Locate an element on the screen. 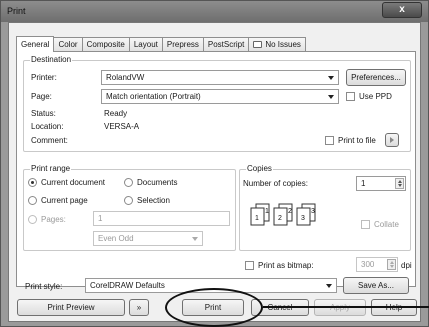 The image size is (429, 327). print-as-bitmap-label: Print as bitmap: is located at coordinates (286, 265).